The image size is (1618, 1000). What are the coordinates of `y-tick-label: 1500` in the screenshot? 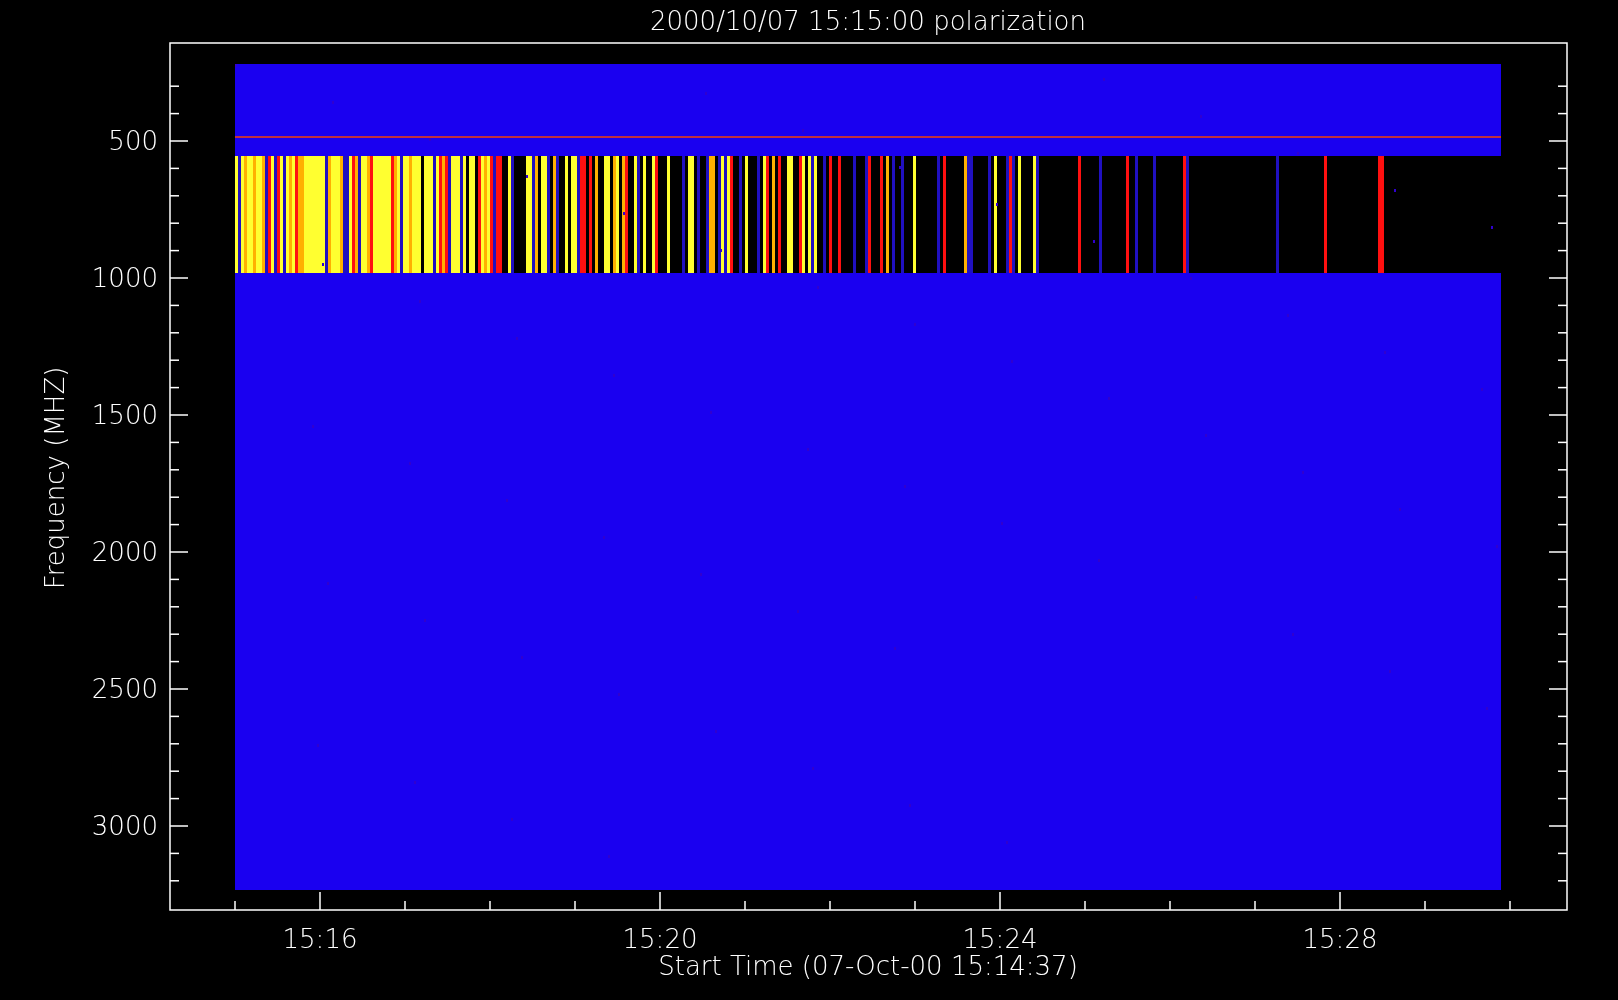 It's located at (124, 415).